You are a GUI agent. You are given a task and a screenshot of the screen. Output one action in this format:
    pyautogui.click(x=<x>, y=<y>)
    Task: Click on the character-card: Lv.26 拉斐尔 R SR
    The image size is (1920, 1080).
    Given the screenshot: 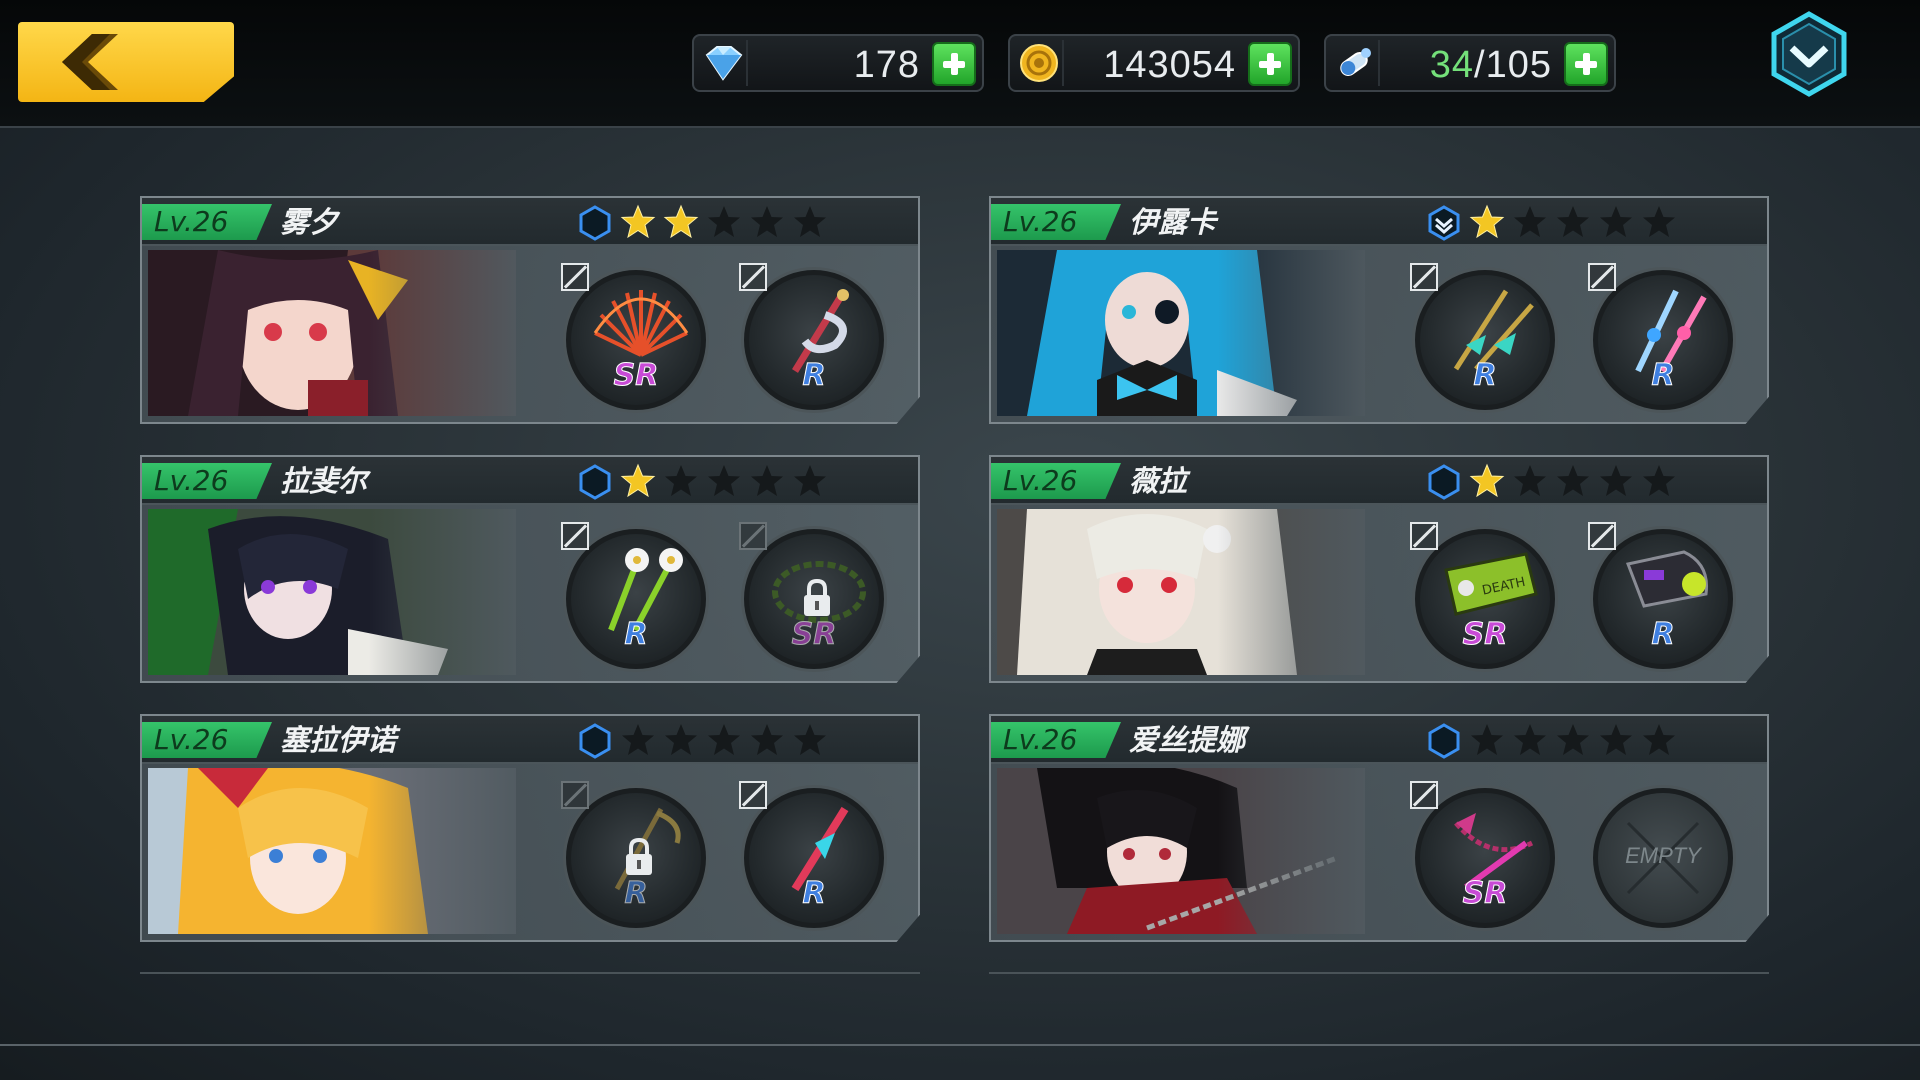 What is the action you would take?
    pyautogui.click(x=530, y=569)
    